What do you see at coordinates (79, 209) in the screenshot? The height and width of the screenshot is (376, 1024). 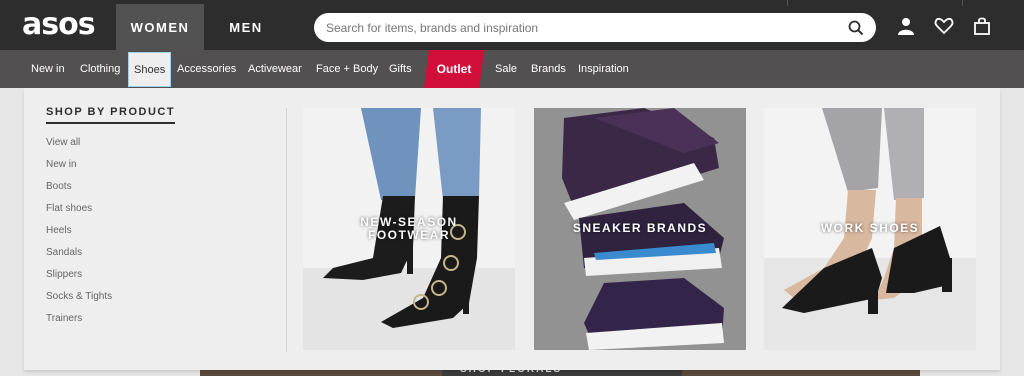 I see `link-flat-shoes: Flat shoes` at bounding box center [79, 209].